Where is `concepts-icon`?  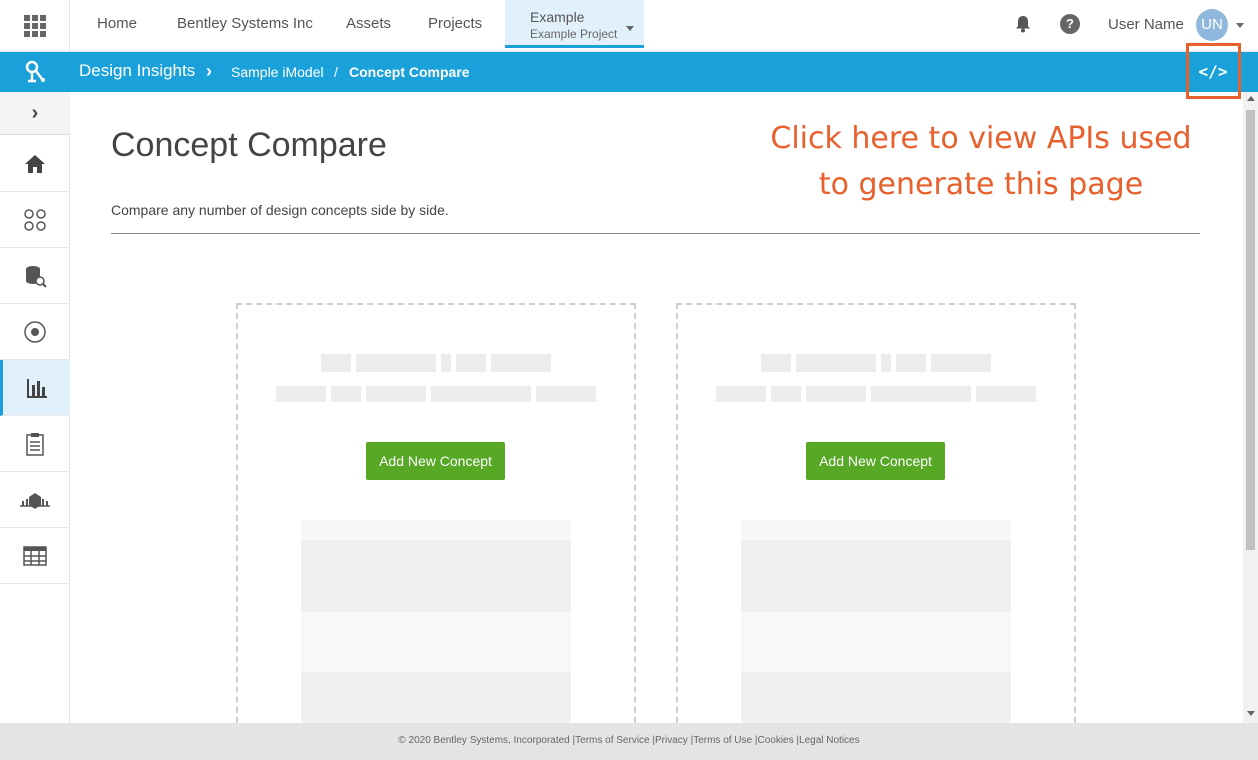 concepts-icon is located at coordinates (35, 219).